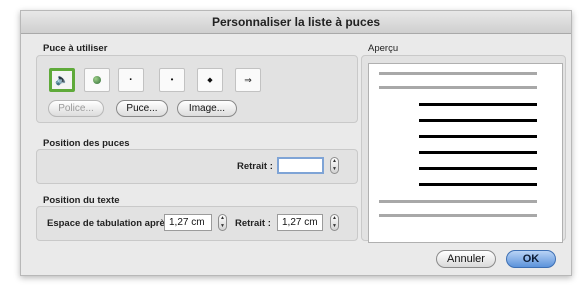  What do you see at coordinates (111, 223) in the screenshot?
I see `tab-spacing-label: Espace de tabulation après :` at bounding box center [111, 223].